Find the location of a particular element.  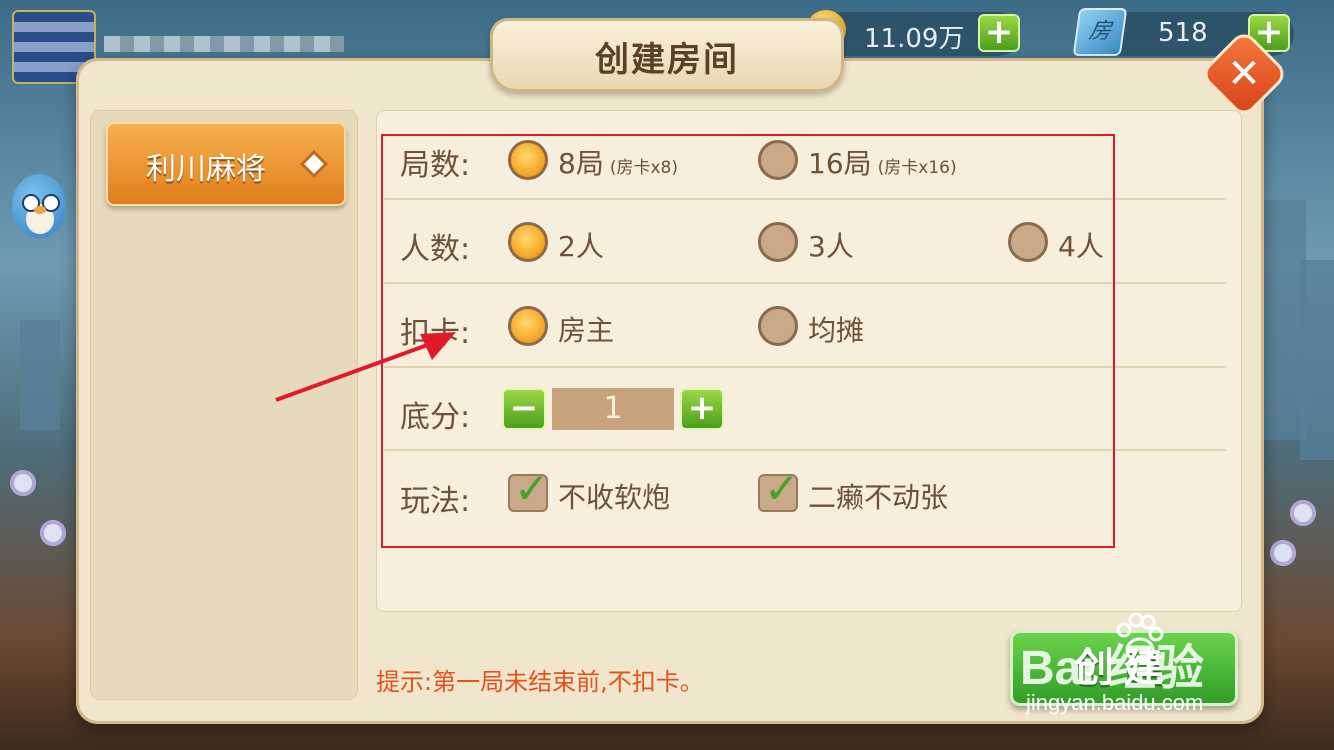

bird-mascot-icon is located at coordinates (39, 203).